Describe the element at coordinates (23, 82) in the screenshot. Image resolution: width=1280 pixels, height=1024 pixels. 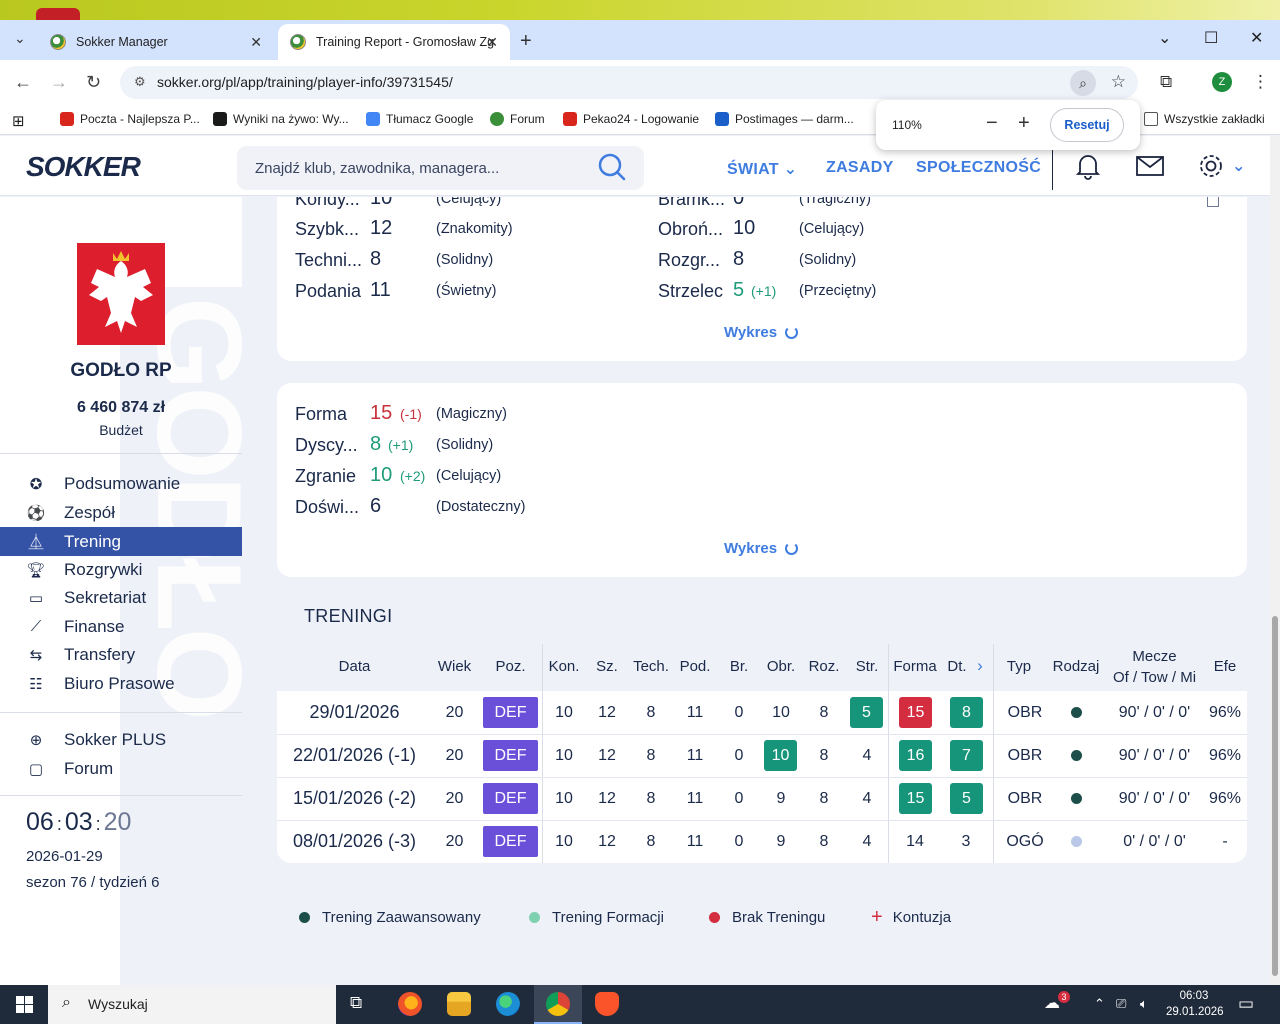
I see `back-icon: ←` at that location.